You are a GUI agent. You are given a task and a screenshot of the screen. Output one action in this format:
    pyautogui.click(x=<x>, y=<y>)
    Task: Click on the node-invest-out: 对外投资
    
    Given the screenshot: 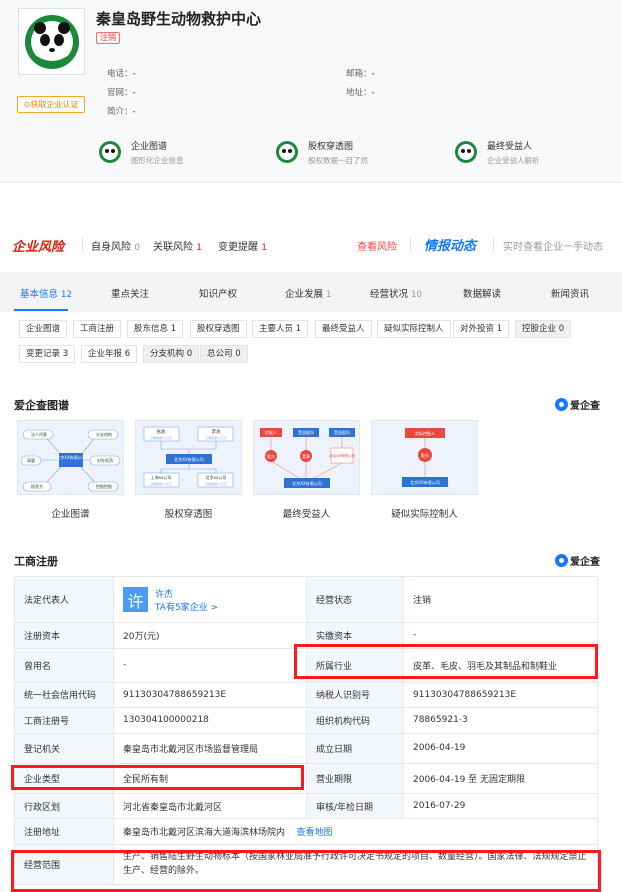 What is the action you would take?
    pyautogui.click(x=105, y=460)
    